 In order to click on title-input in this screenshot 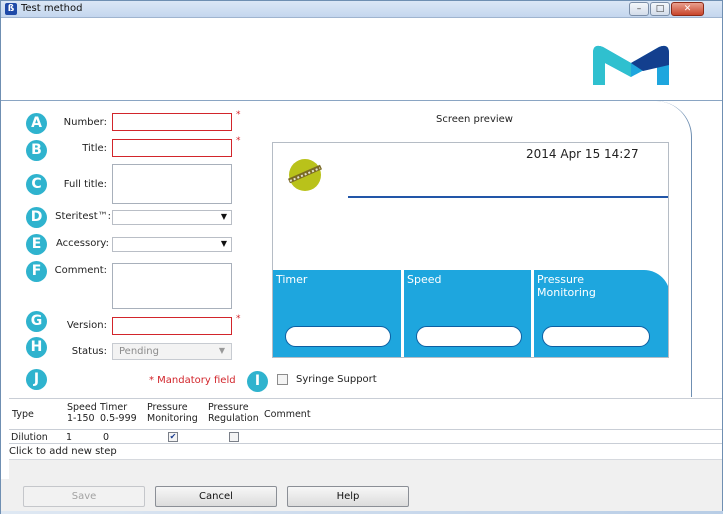, I will do `click(172, 148)`.